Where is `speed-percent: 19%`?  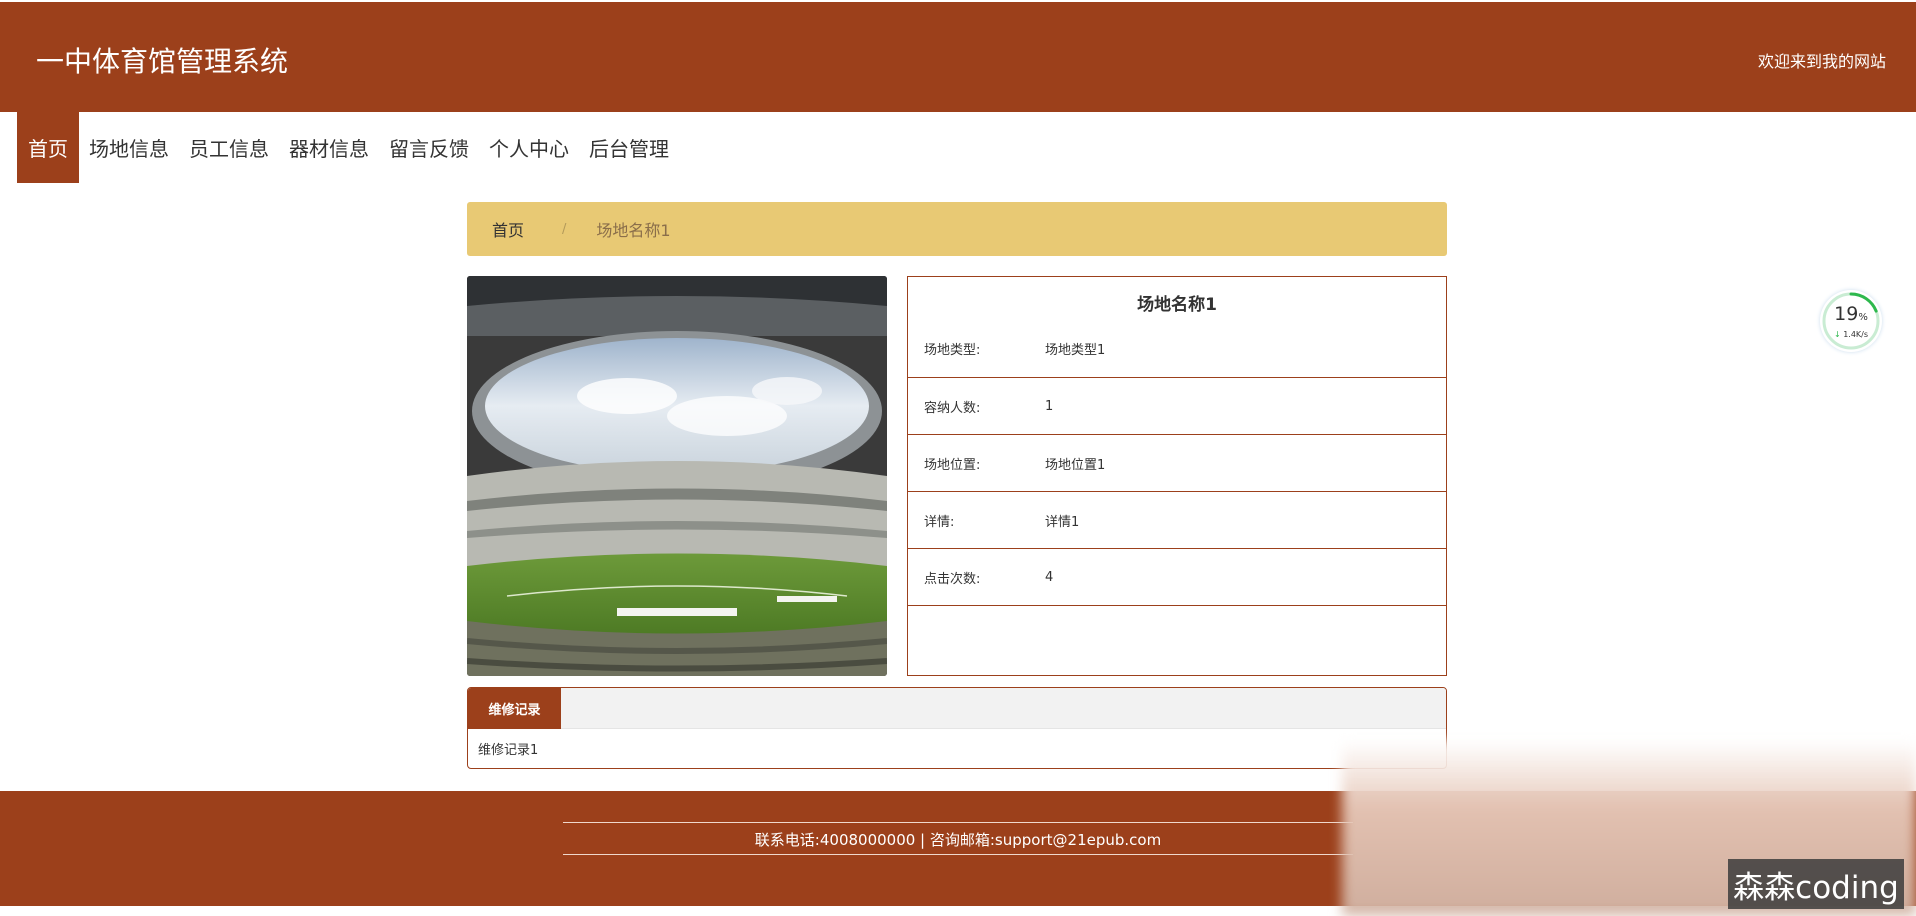 speed-percent: 19% is located at coordinates (1851, 314).